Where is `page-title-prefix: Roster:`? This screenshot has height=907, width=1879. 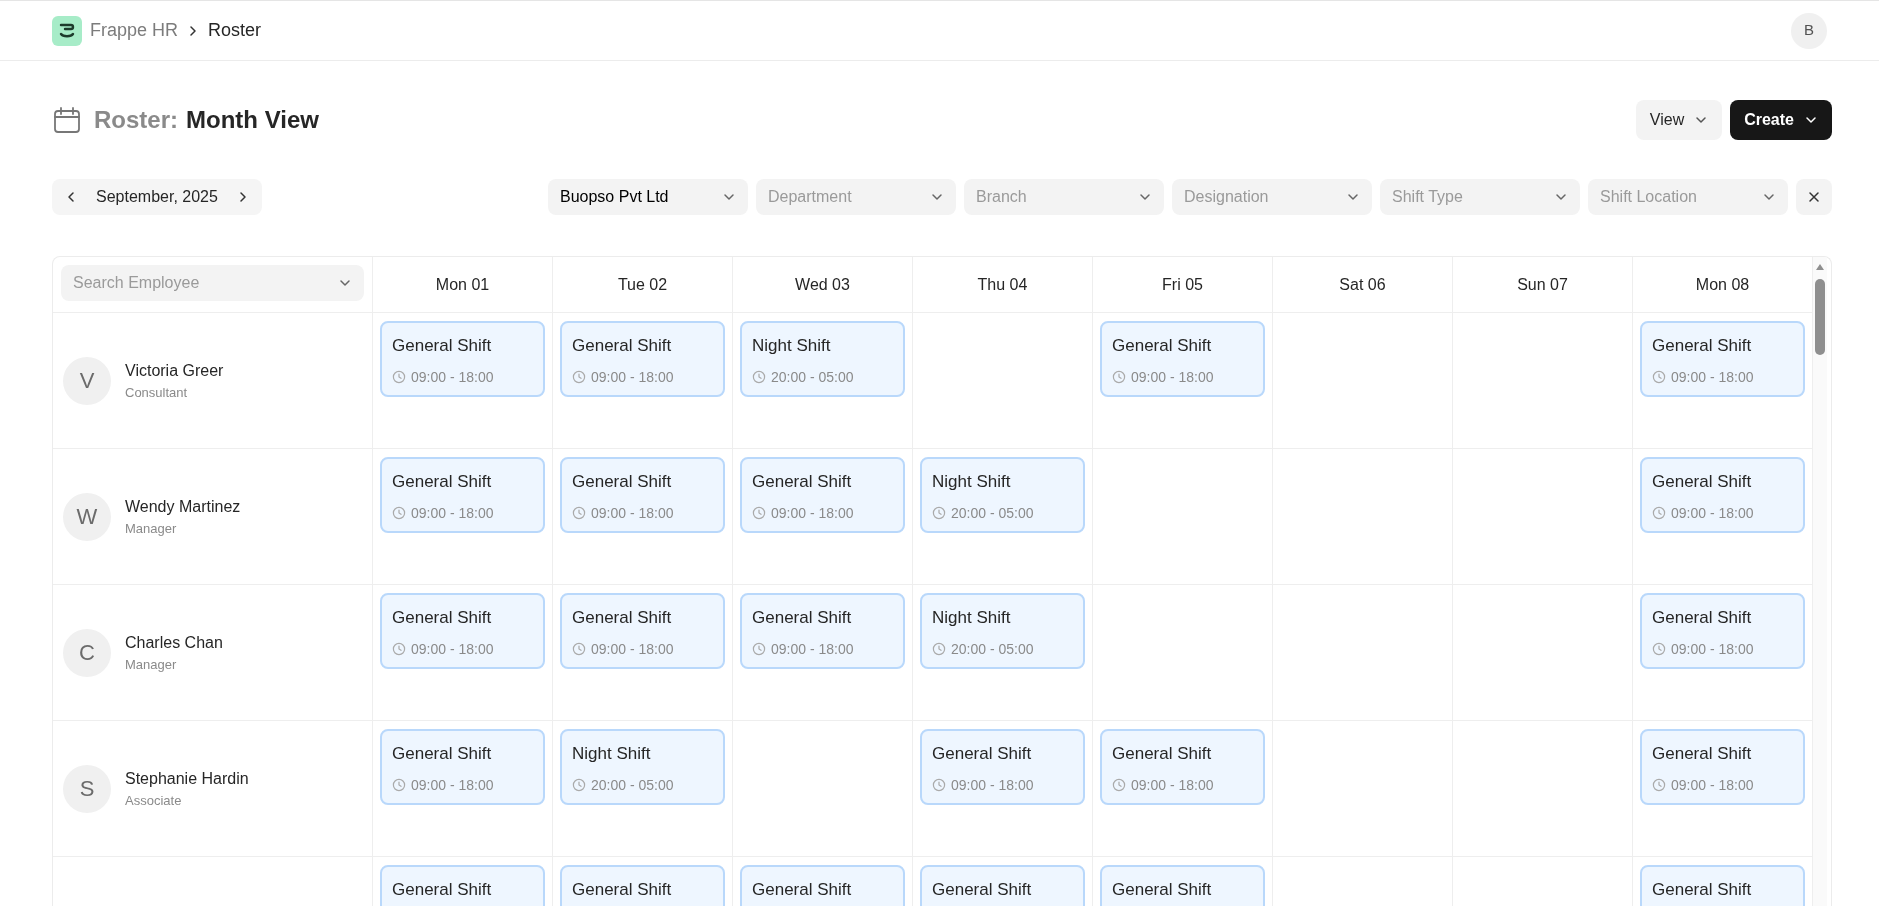
page-title-prefix: Roster: is located at coordinates (136, 120).